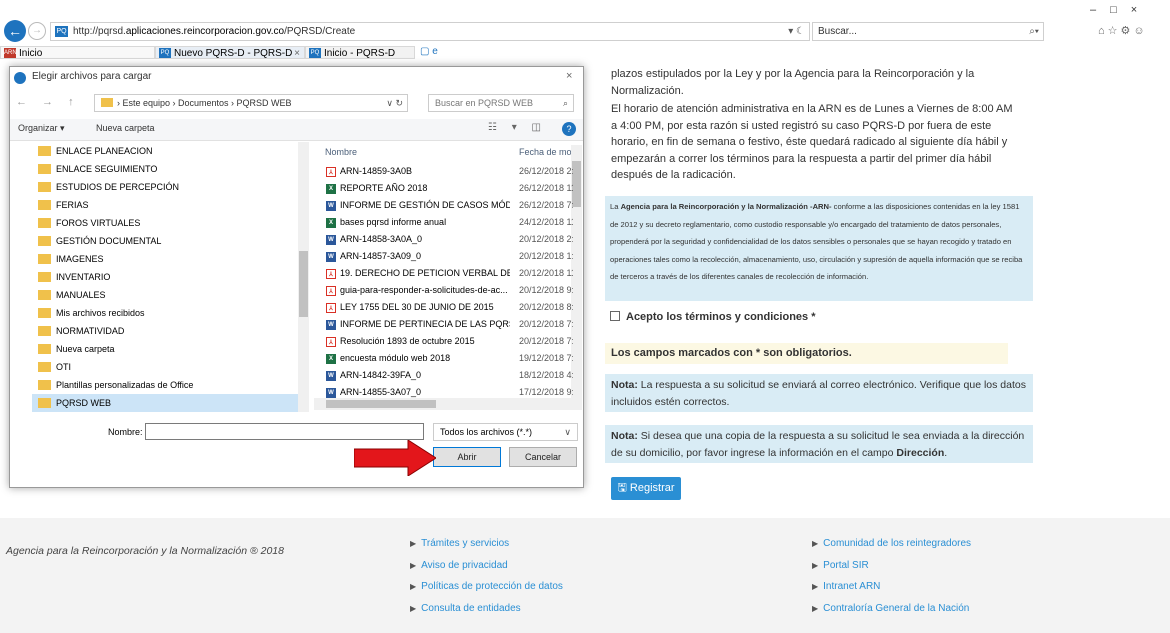  Describe the element at coordinates (1130, 11) in the screenshot. I see `window-controls: –□×` at that location.